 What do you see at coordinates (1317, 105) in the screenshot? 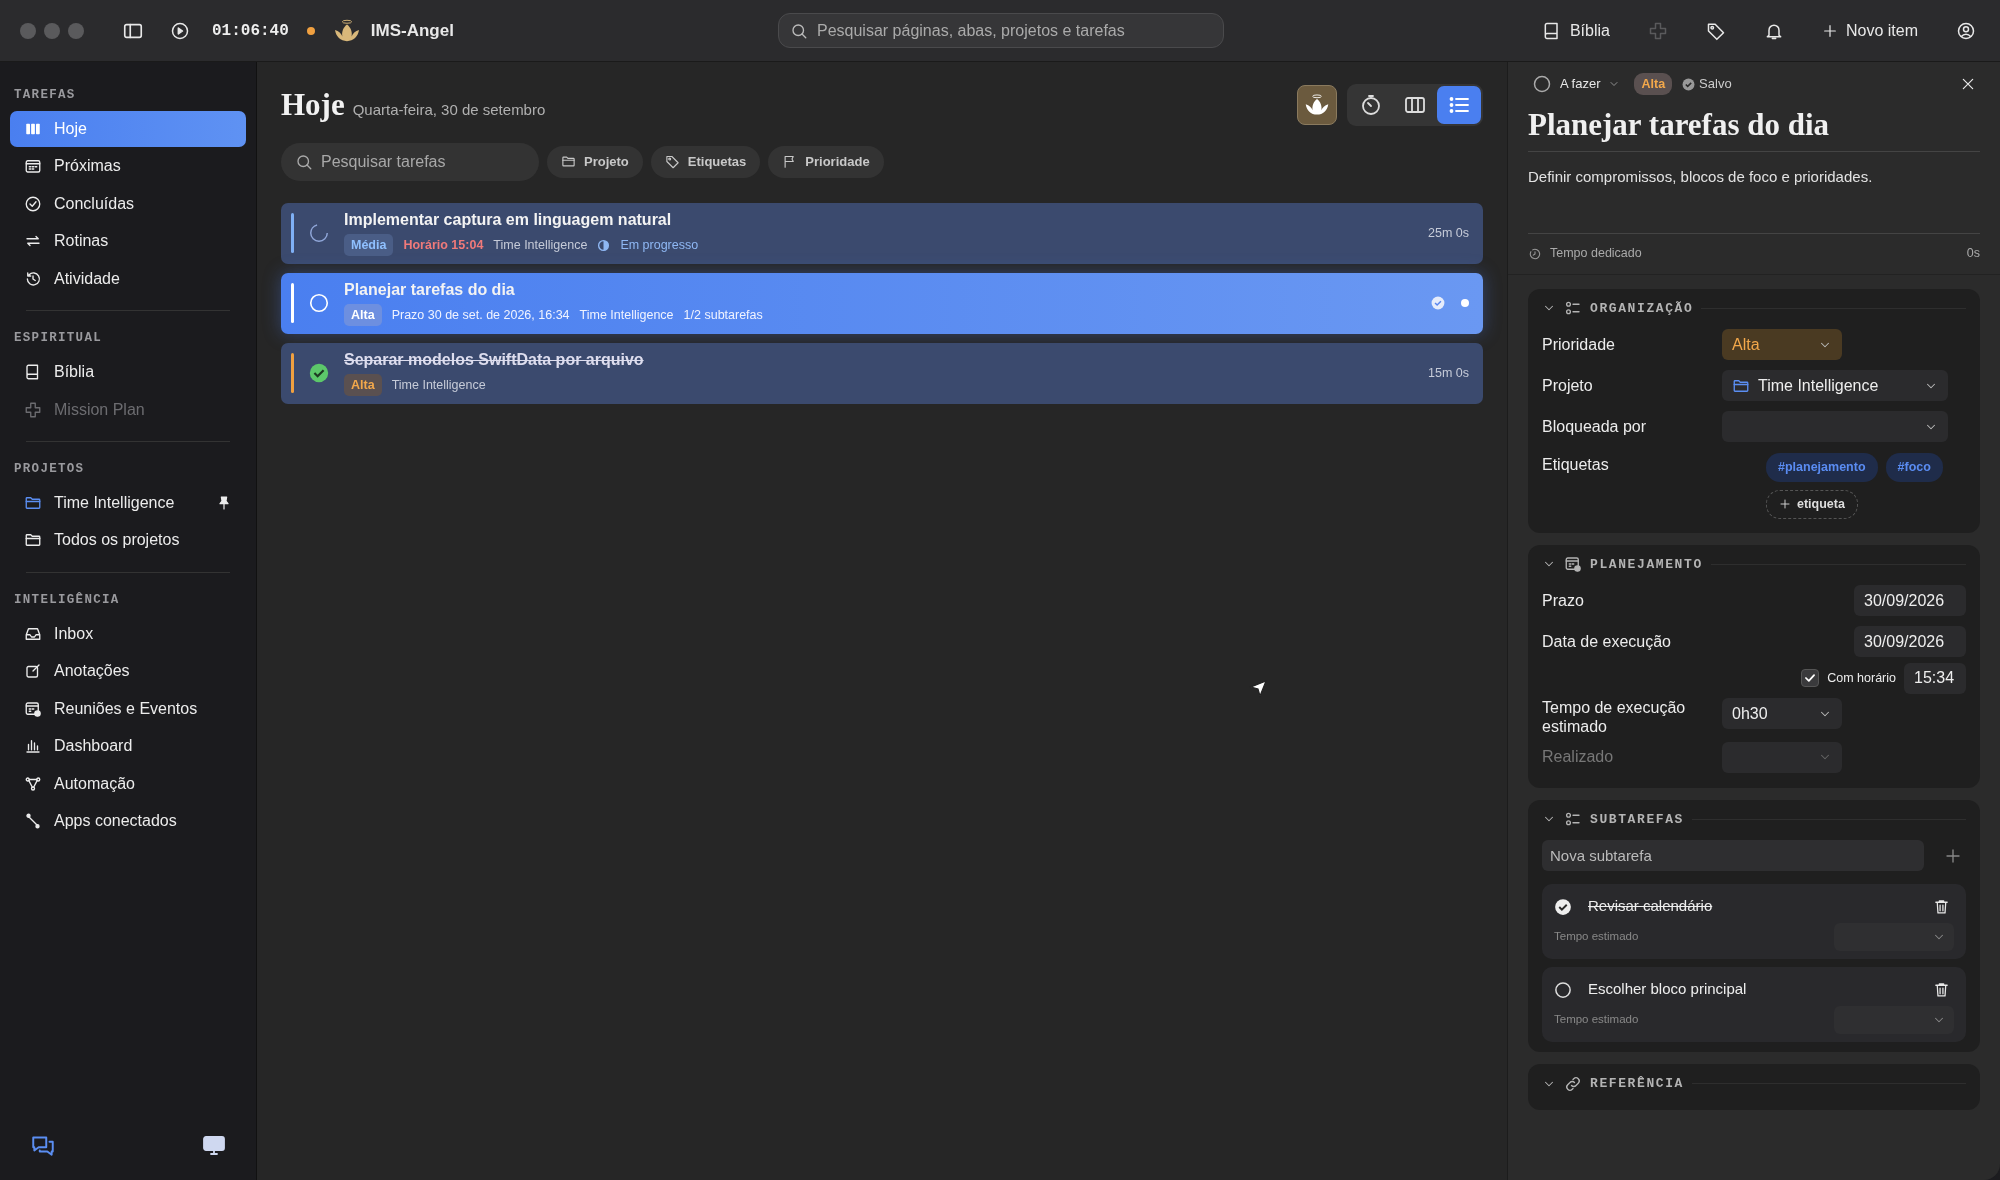
I see `mascot-button` at bounding box center [1317, 105].